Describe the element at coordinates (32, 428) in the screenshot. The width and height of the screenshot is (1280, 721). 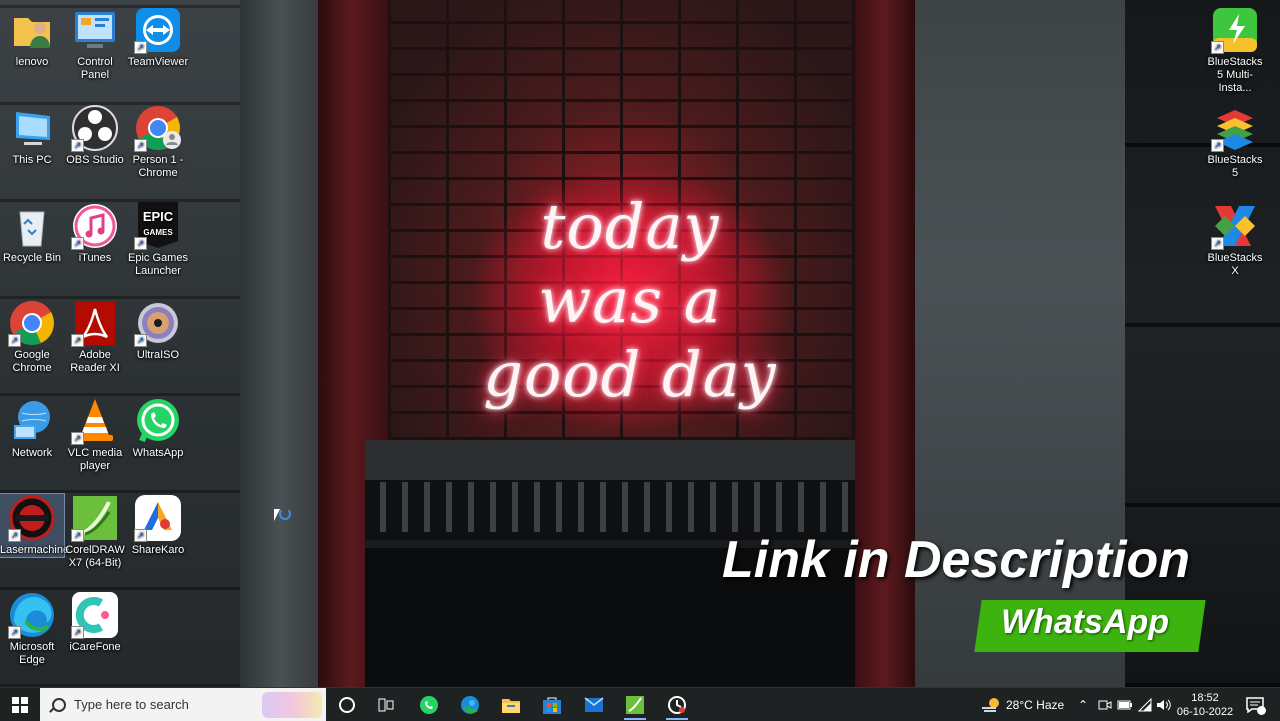
I see `desktop-icon-network: Network` at that location.